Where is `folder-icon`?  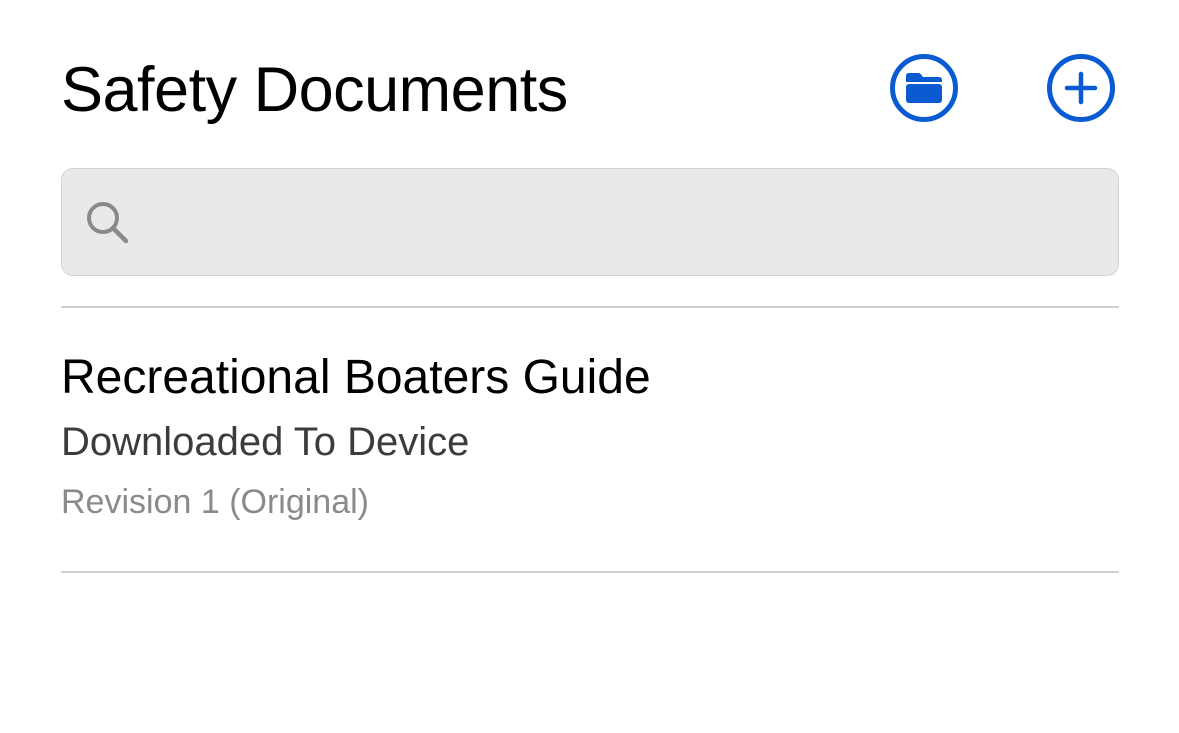
folder-icon is located at coordinates (924, 88).